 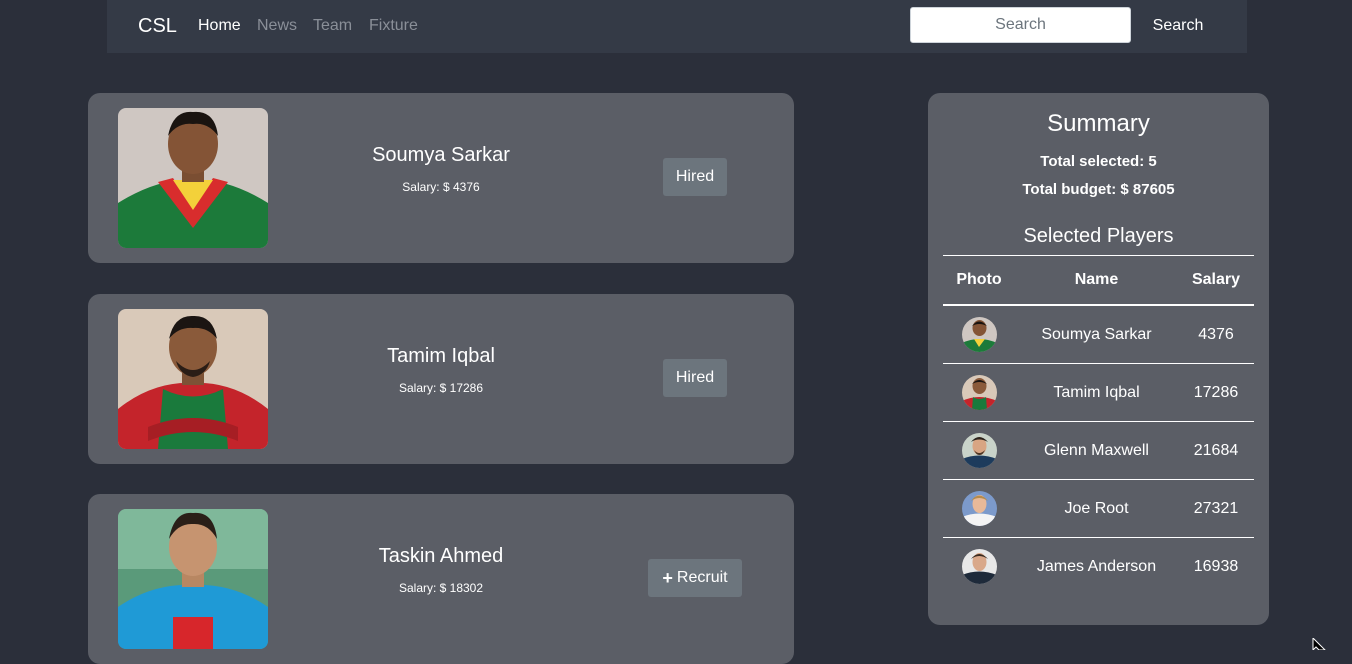 I want to click on search-button: Search, so click(x=1178, y=26).